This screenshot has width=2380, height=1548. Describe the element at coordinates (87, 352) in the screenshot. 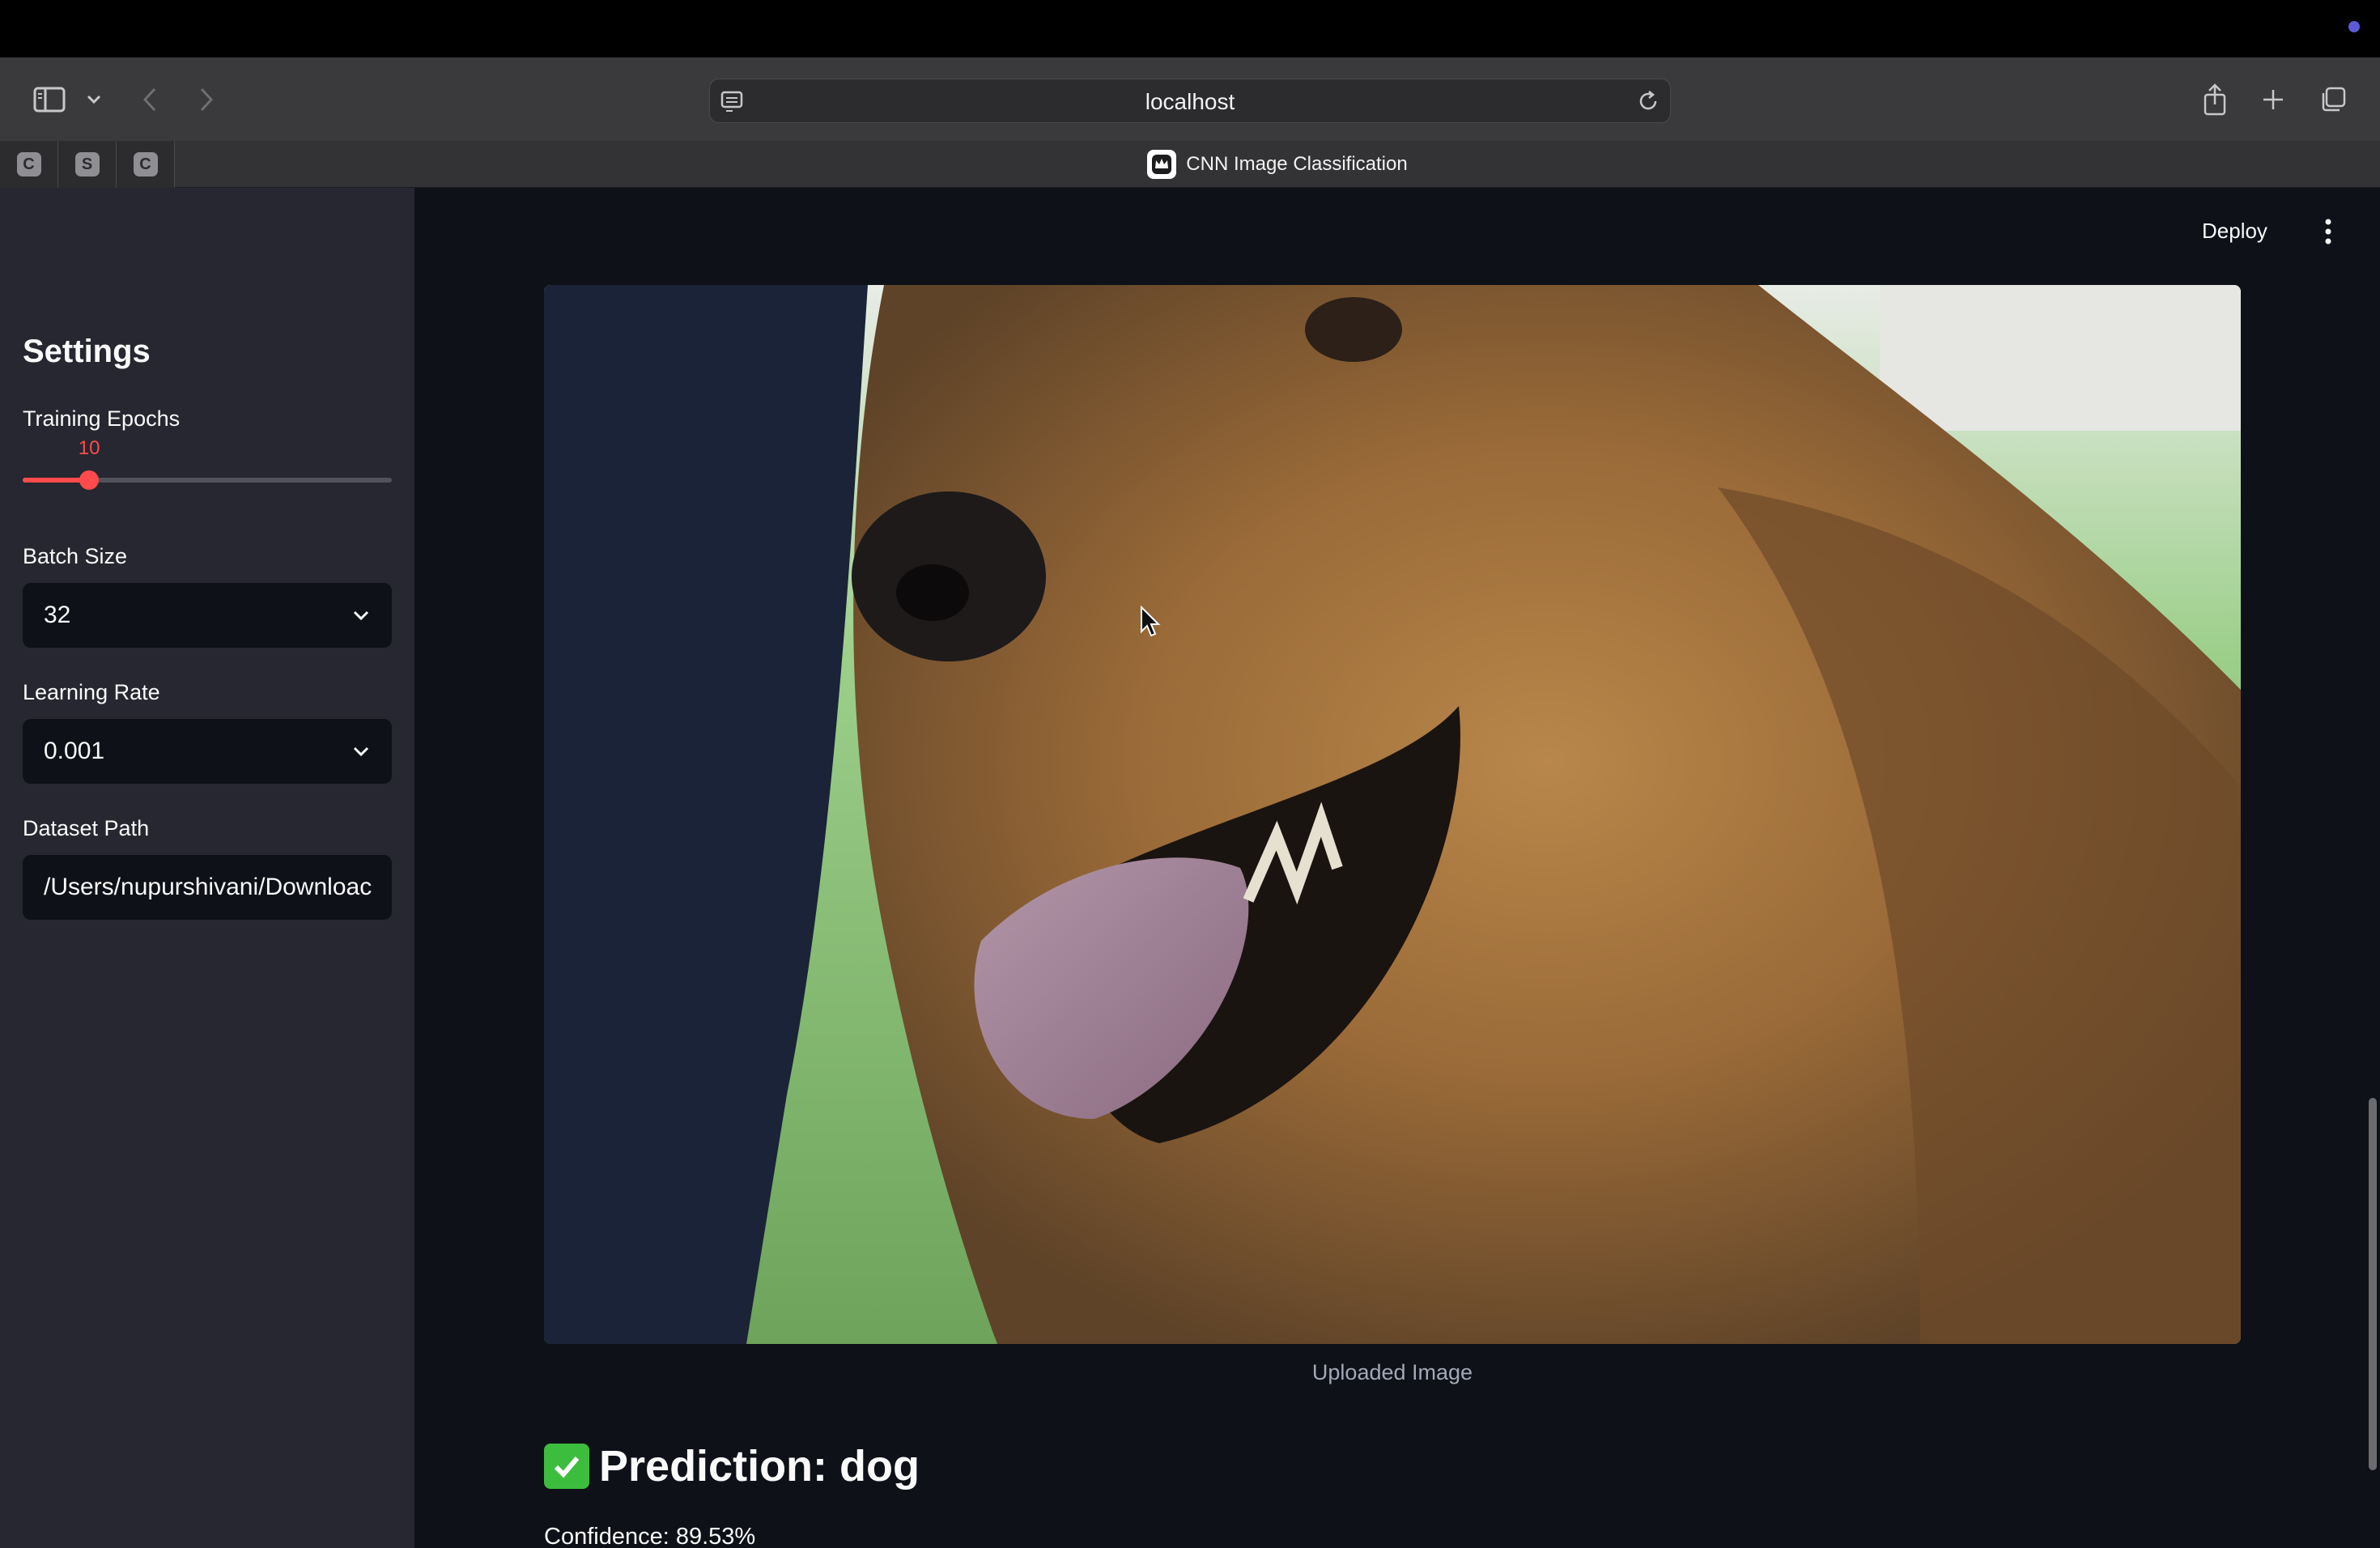

I see `sidebar-title: Settings` at that location.